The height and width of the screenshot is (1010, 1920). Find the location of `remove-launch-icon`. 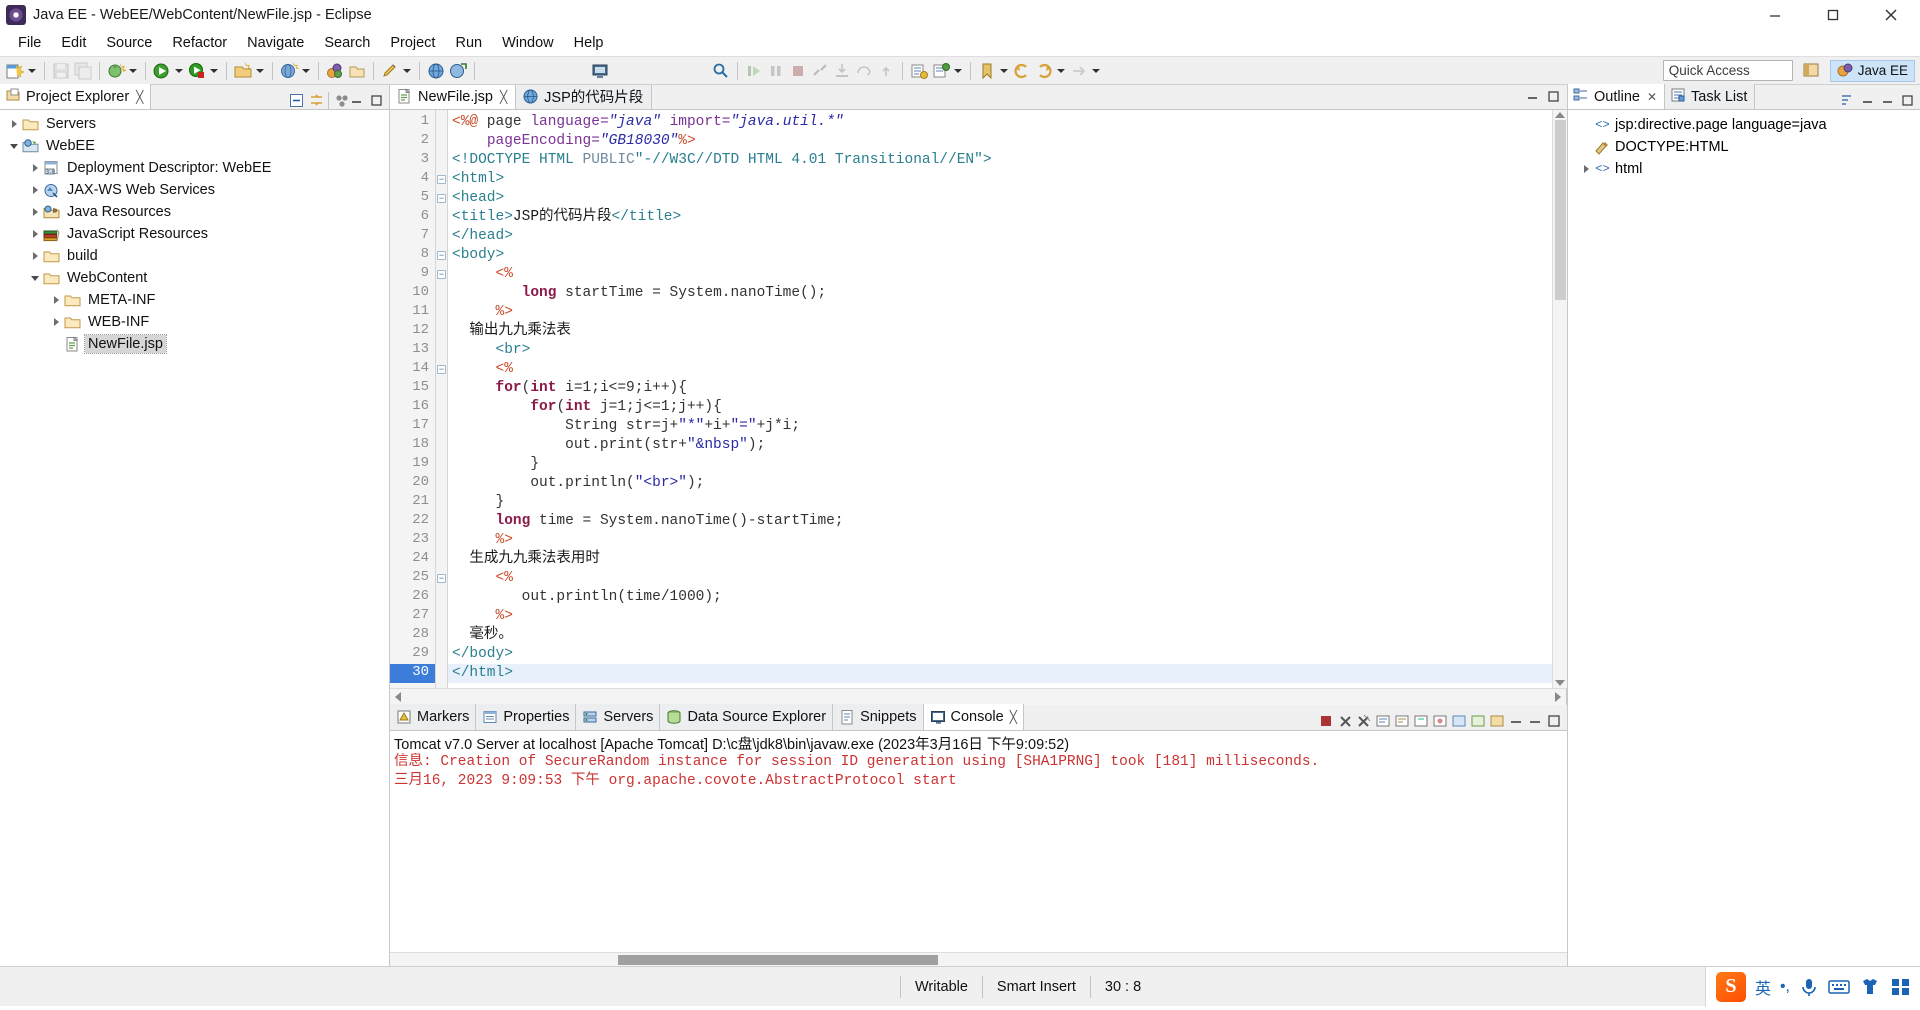

remove-launch-icon is located at coordinates (1345, 721).